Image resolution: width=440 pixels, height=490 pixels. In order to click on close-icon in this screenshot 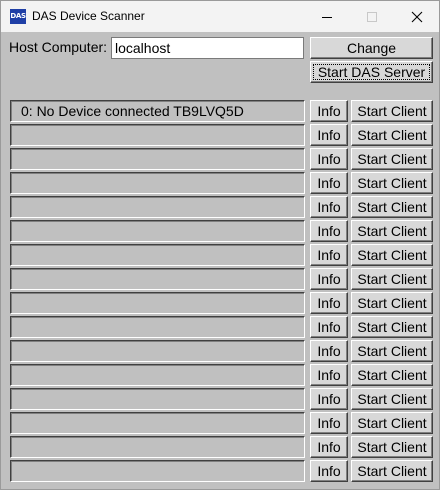, I will do `click(416, 16)`.